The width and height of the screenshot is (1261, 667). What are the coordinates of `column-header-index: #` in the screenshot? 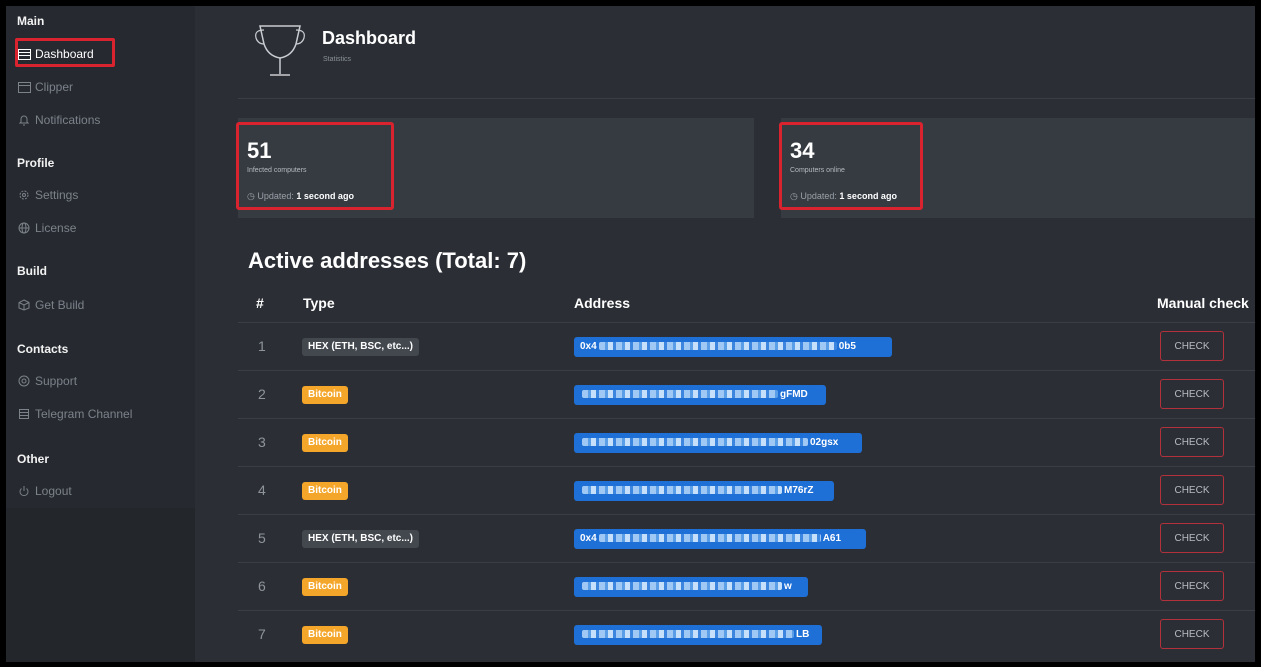 It's located at (260, 303).